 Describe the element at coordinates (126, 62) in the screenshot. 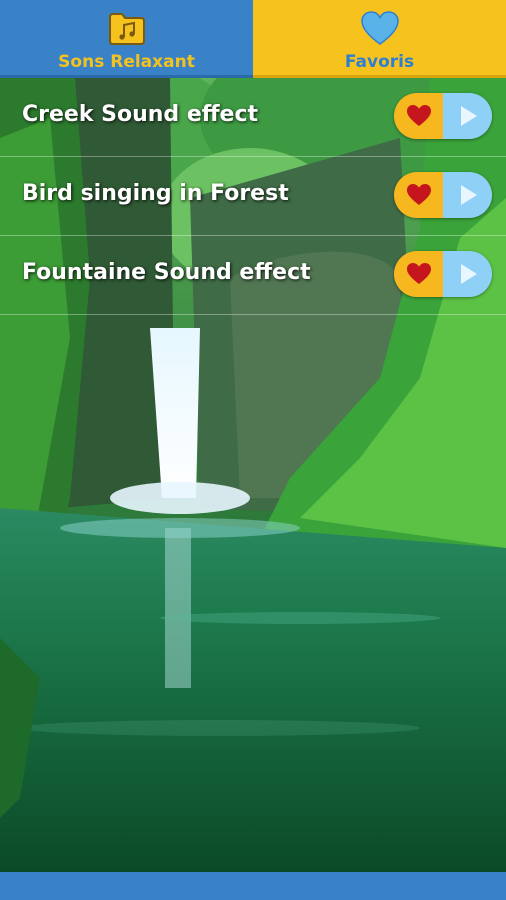

I see `tab-label: Sons Relaxant` at that location.